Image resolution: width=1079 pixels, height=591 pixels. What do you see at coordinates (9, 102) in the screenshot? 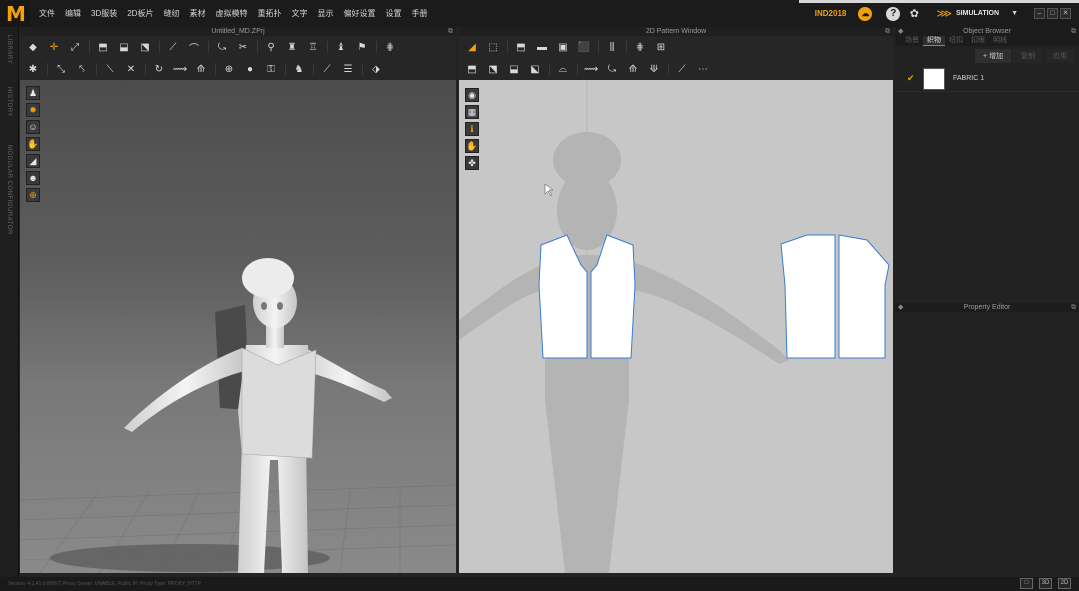
I see `history-tab: HISTORY` at bounding box center [9, 102].